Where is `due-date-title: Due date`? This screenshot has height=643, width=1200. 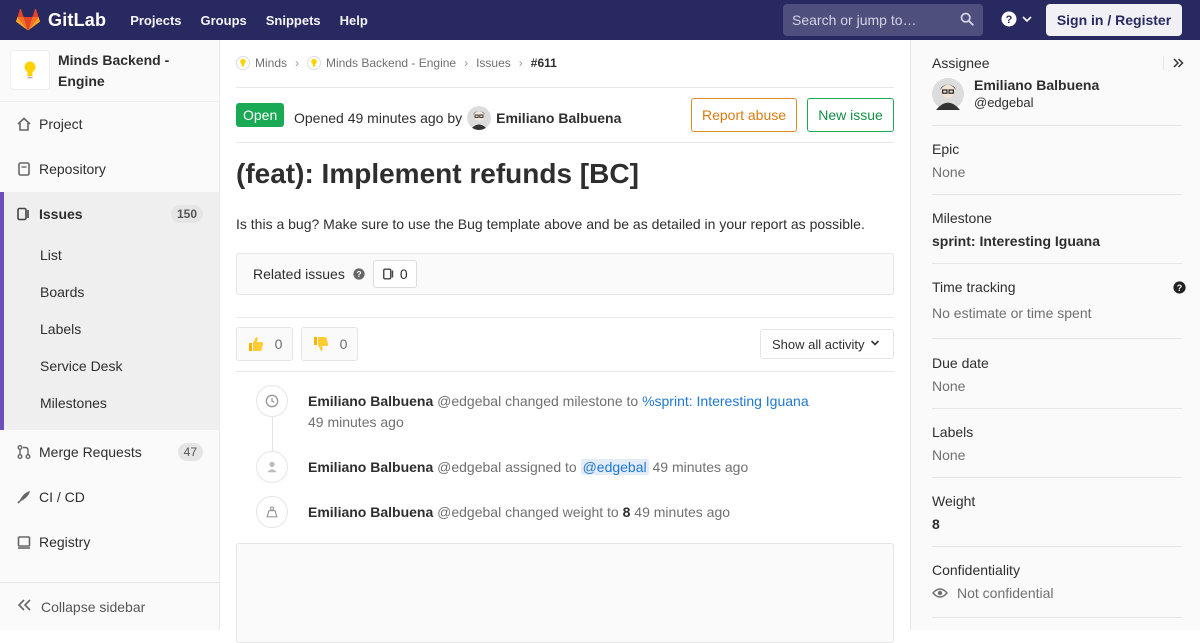 due-date-title: Due date is located at coordinates (960, 363).